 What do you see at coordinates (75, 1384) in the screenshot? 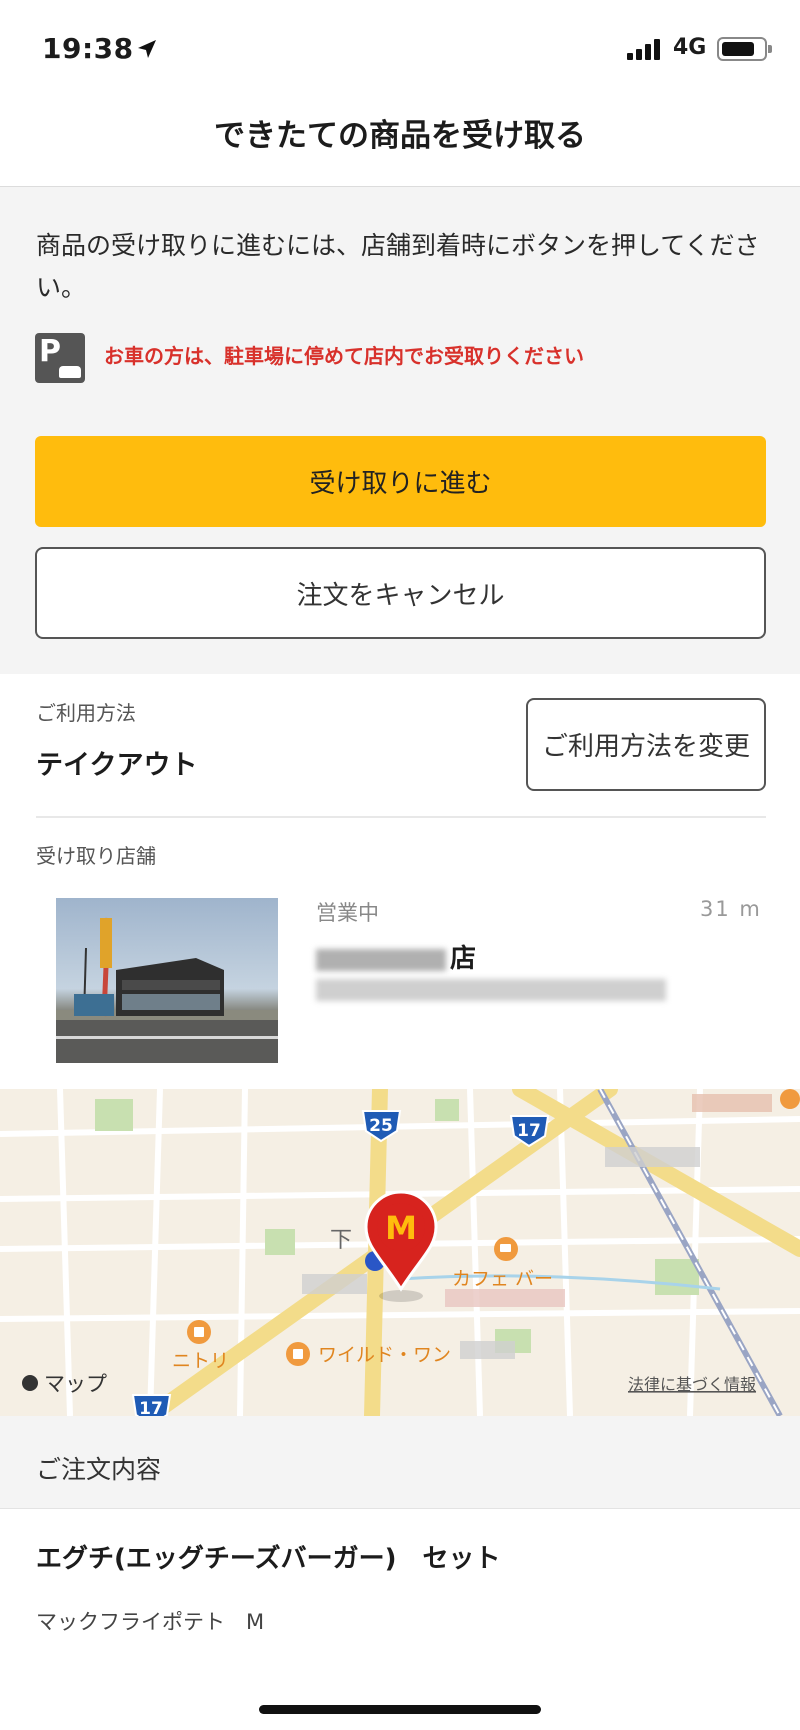
I see `svg-text: マップ` at bounding box center [75, 1384].